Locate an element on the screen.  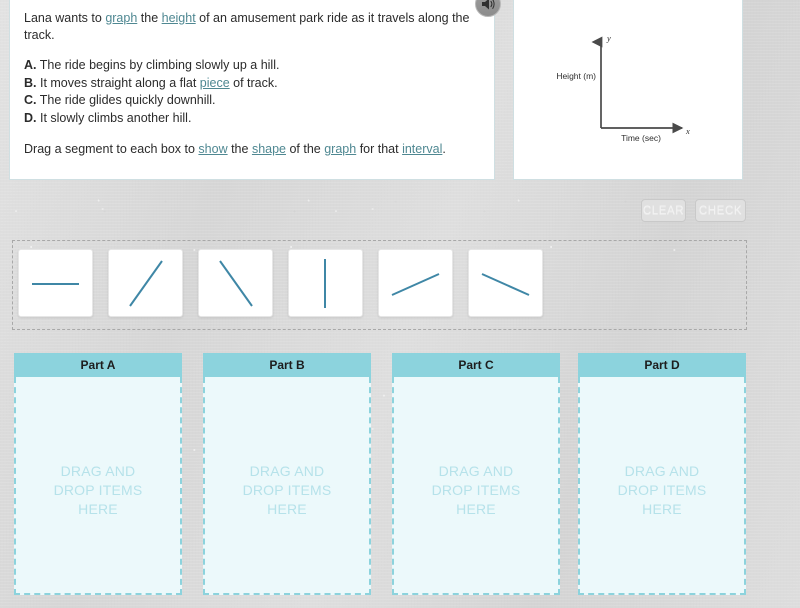
drop-zone-part-d-body: DRAG AND DROP ITEMS HERE is located at coordinates (662, 486).